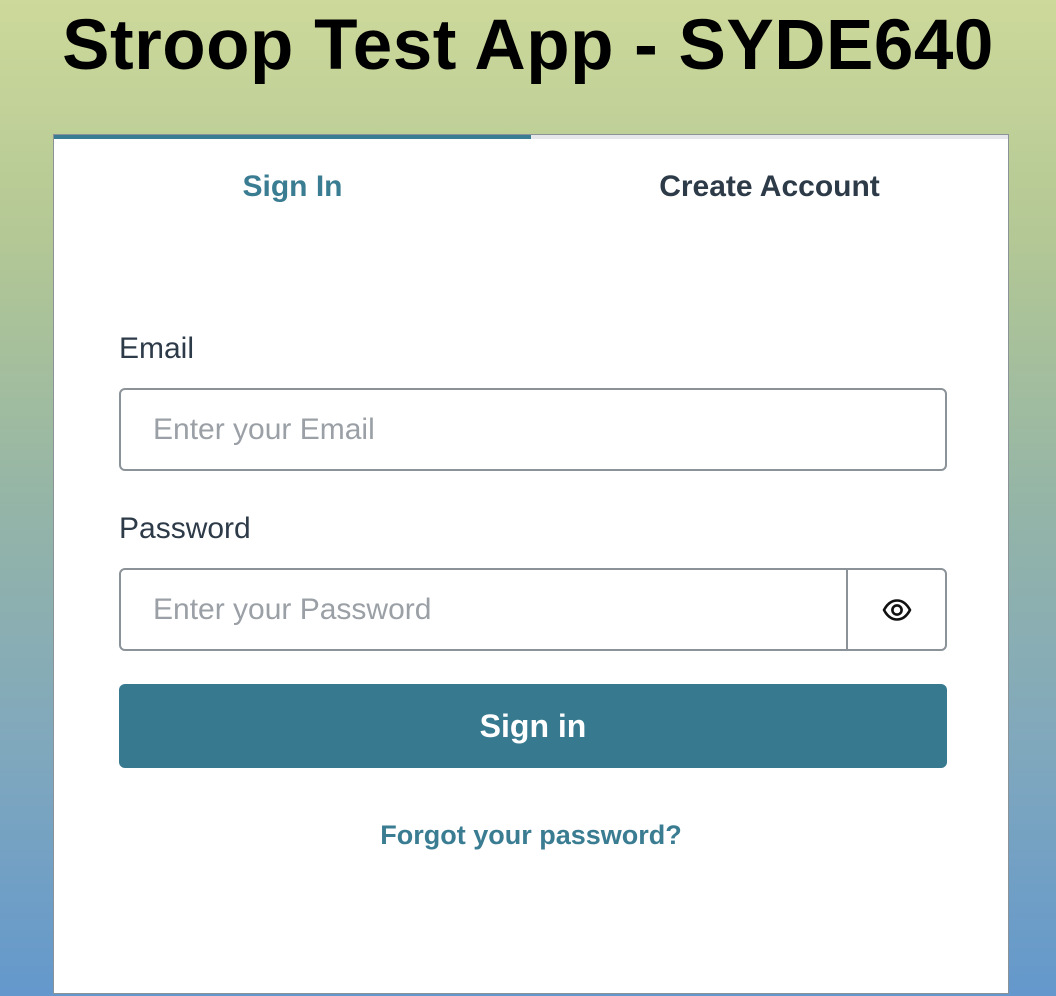  I want to click on eye-icon, so click(897, 609).